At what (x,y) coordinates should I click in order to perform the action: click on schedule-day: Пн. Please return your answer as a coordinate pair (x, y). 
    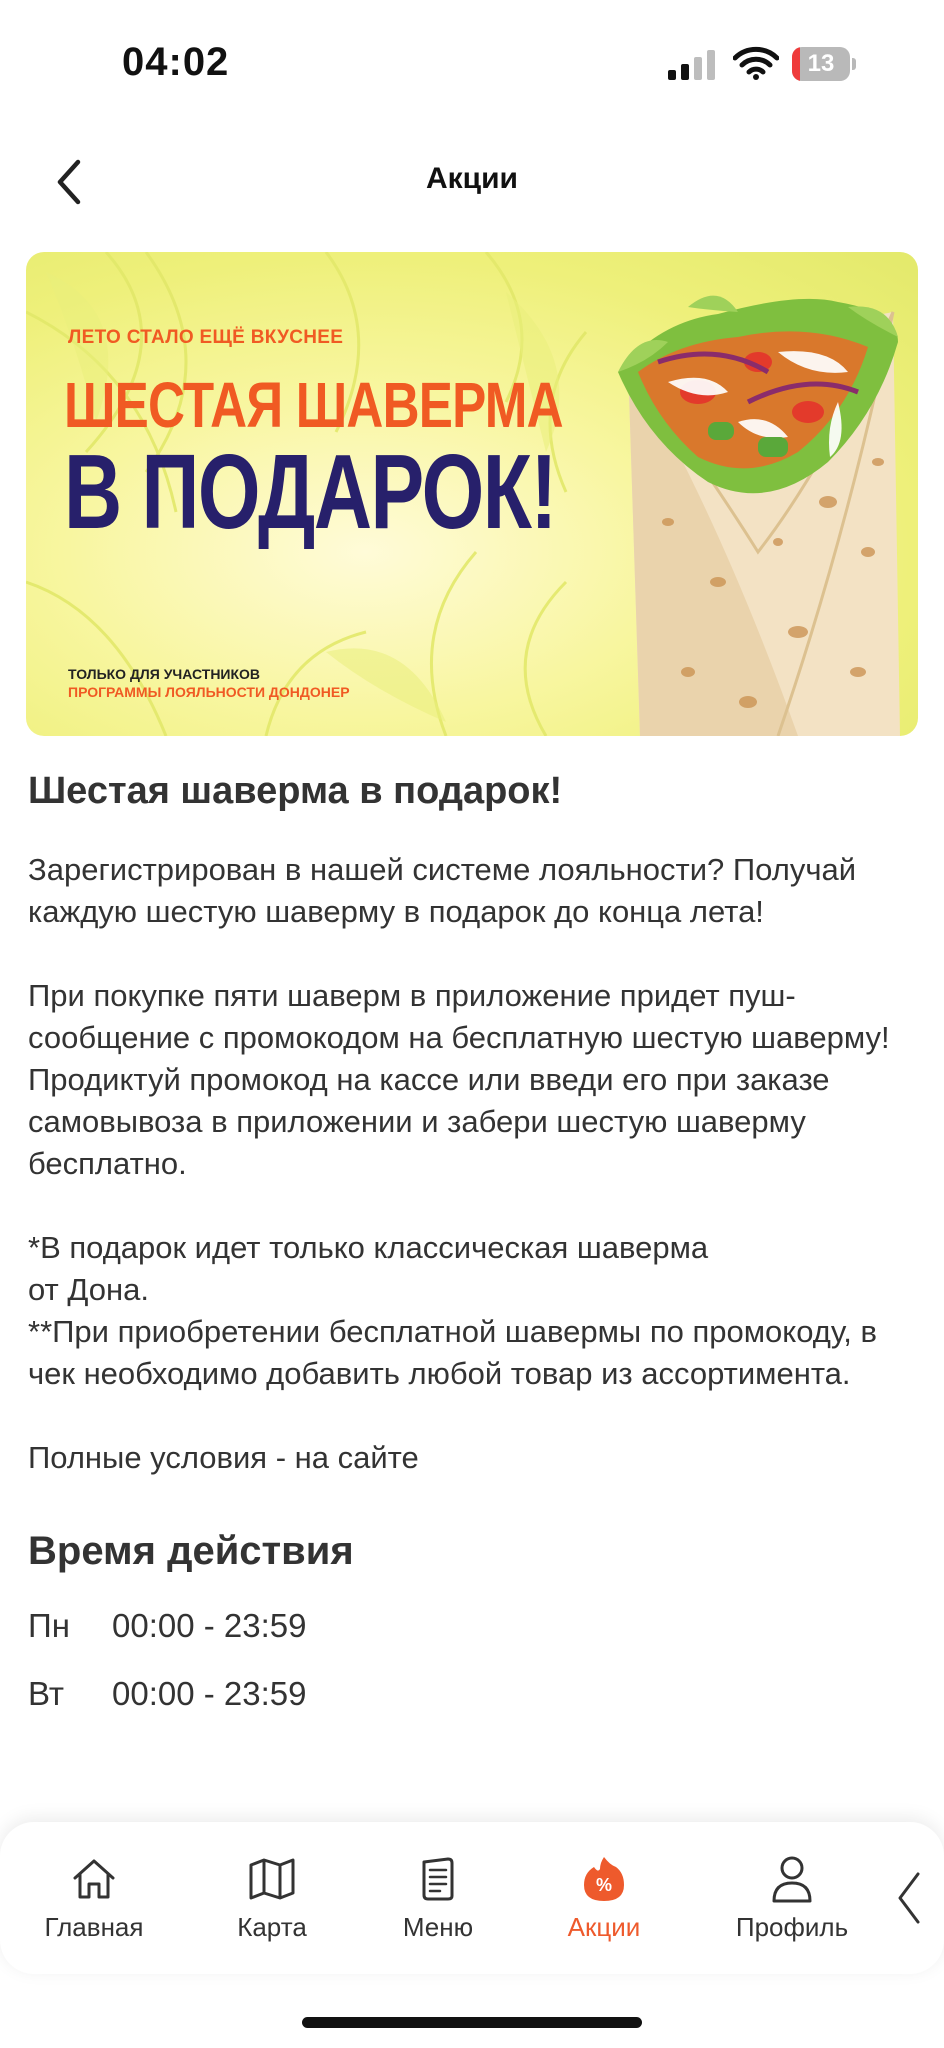
    Looking at the image, I should click on (49, 1625).